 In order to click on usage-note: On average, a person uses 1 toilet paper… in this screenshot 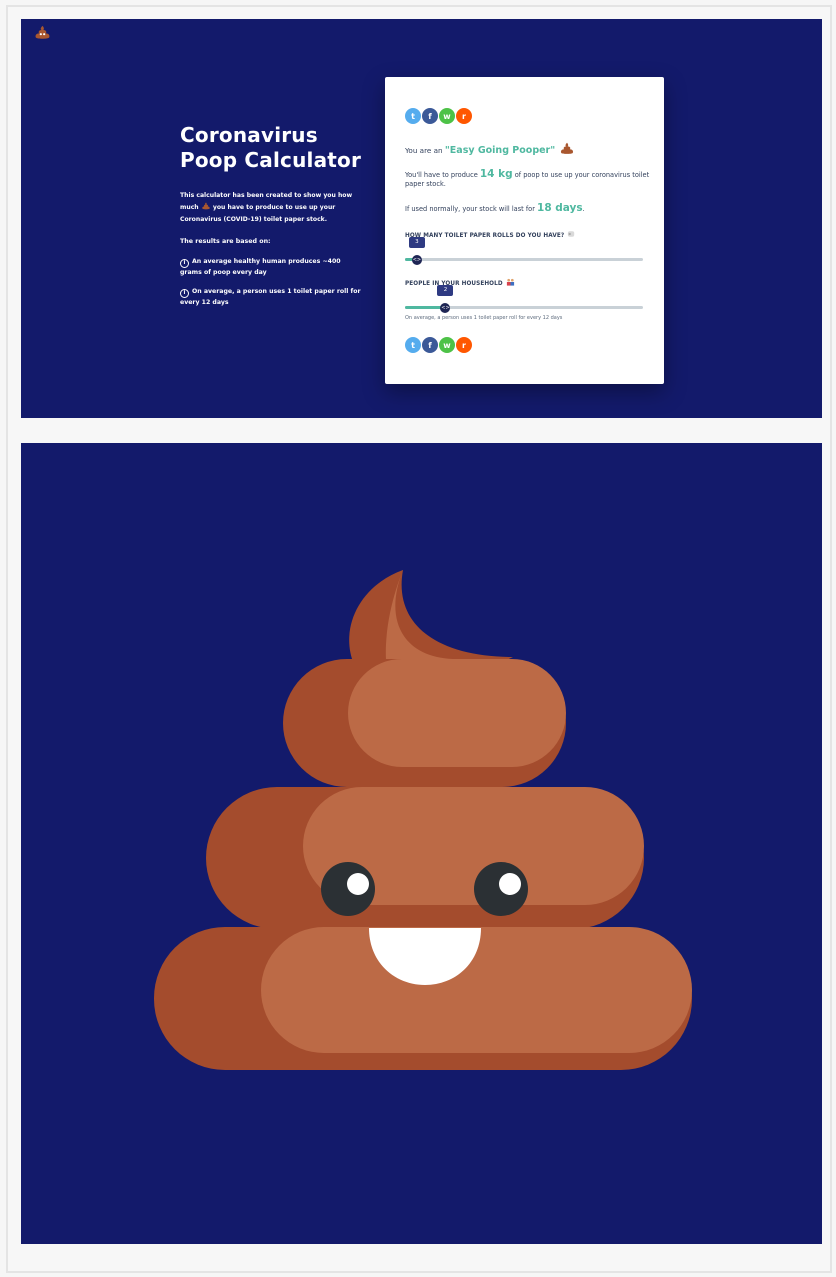, I will do `click(484, 318)`.